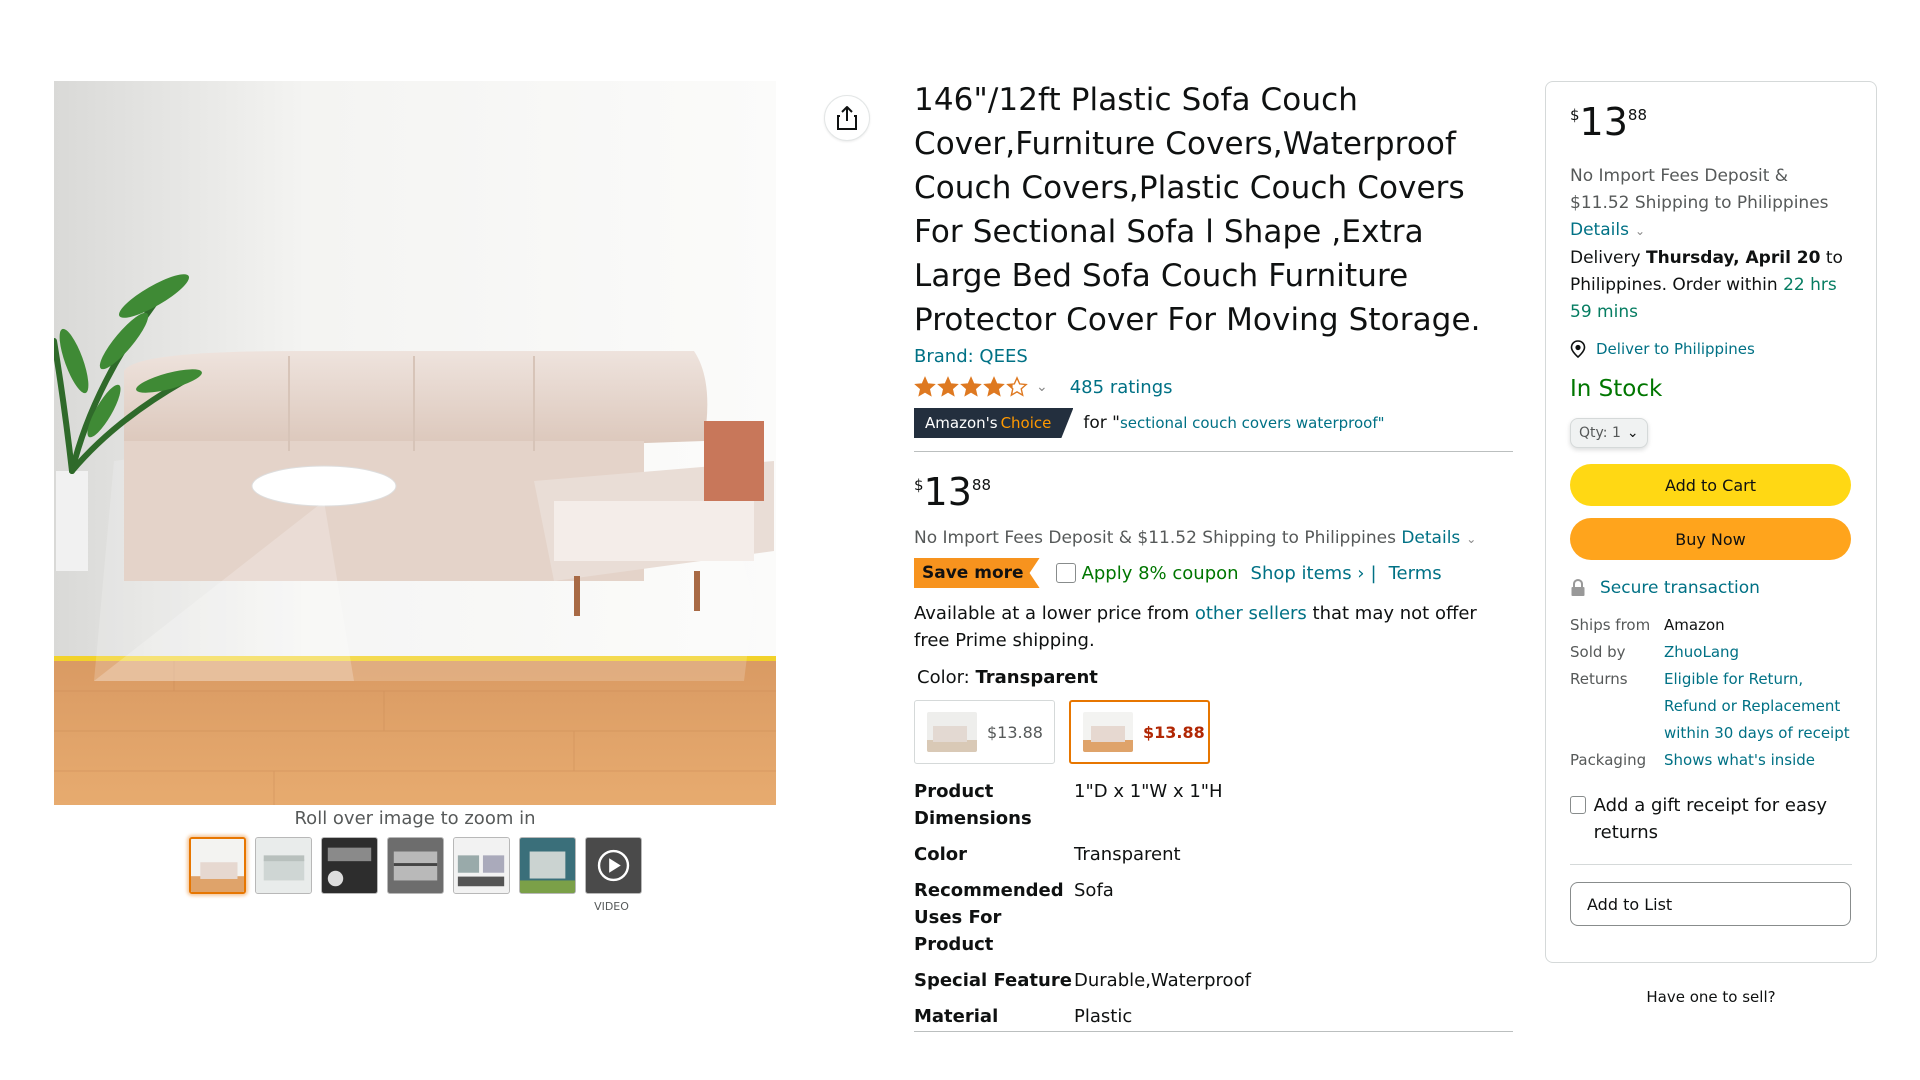  I want to click on have-one-to-sell: Have one to sell?, so click(1711, 997).